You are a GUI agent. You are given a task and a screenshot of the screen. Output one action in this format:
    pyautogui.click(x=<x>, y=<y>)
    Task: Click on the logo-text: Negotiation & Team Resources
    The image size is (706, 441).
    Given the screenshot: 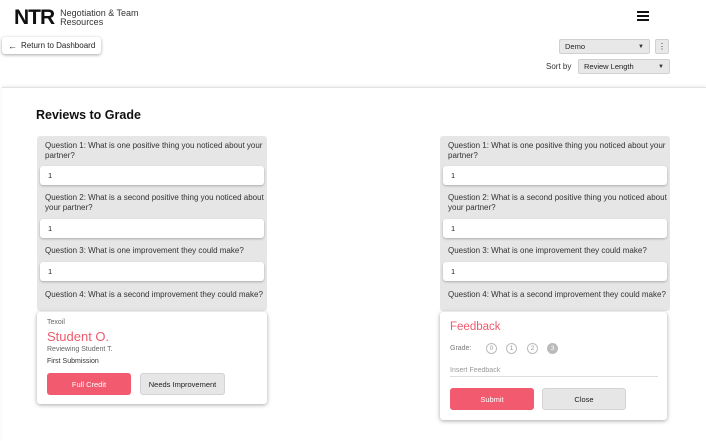 What is the action you would take?
    pyautogui.click(x=99, y=17)
    